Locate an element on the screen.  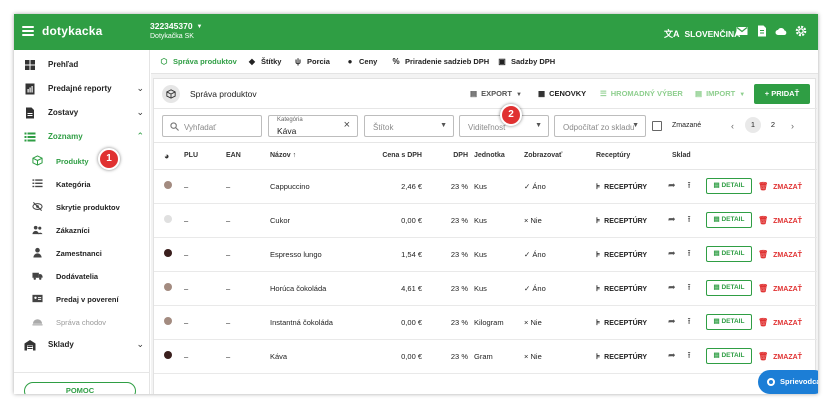
export-button: ▤ EXPORT ▼ is located at coordinates (496, 93).